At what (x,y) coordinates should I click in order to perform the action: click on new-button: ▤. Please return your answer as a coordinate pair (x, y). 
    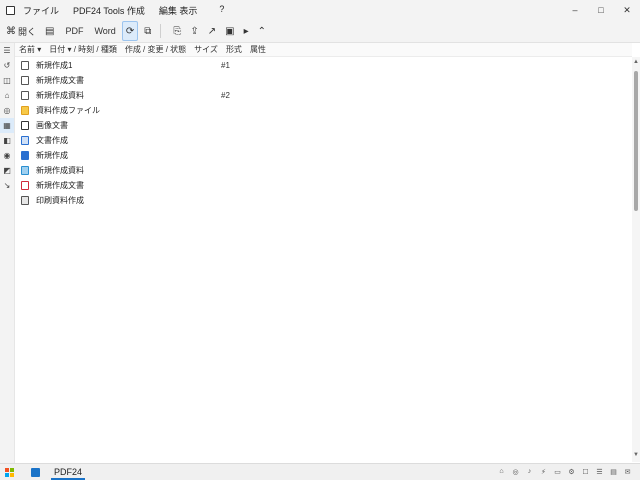
    Looking at the image, I should click on (49, 31).